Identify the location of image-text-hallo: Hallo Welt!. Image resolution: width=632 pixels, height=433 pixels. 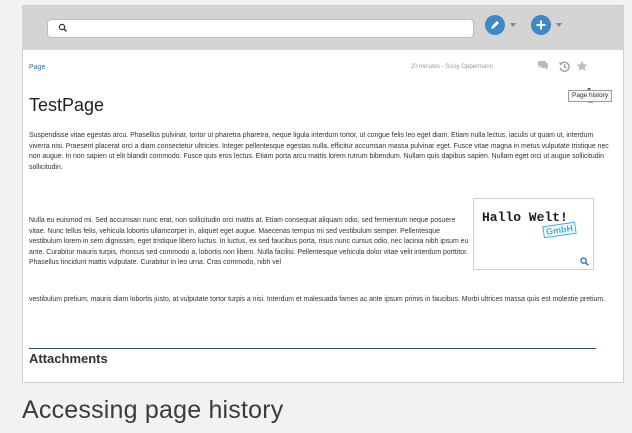
(525, 217).